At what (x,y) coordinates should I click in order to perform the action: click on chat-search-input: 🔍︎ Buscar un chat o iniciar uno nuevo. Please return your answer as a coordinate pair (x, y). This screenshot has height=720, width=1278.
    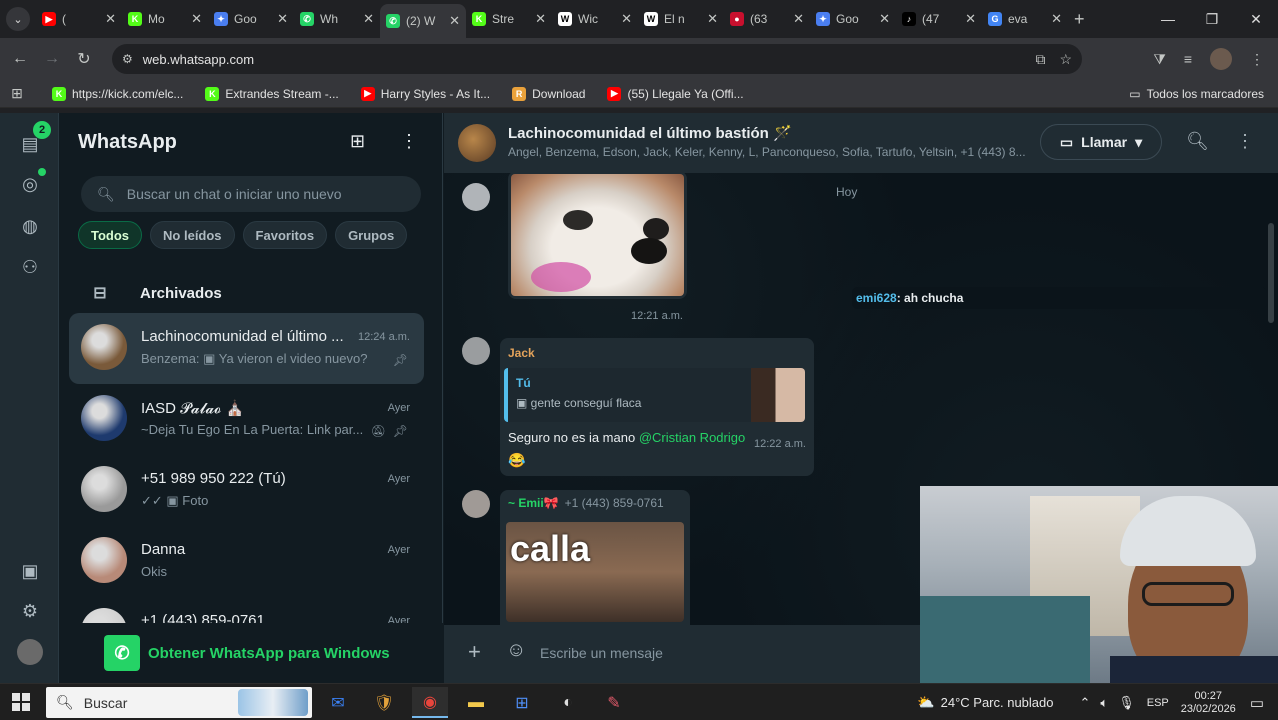
    Looking at the image, I should click on (251, 194).